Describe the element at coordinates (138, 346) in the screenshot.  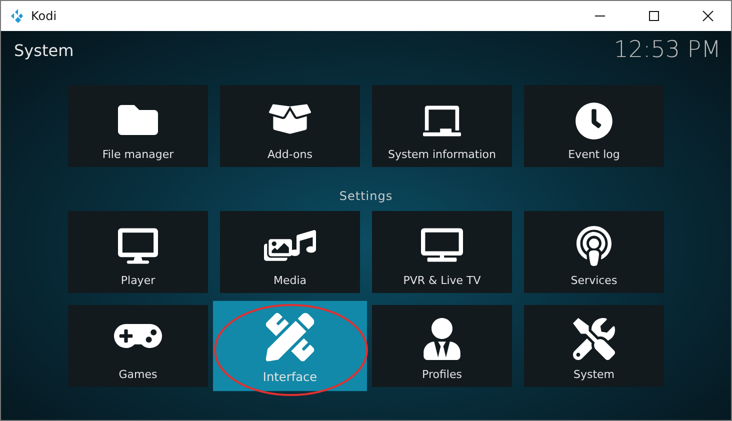
I see `menu-tile: Games` at that location.